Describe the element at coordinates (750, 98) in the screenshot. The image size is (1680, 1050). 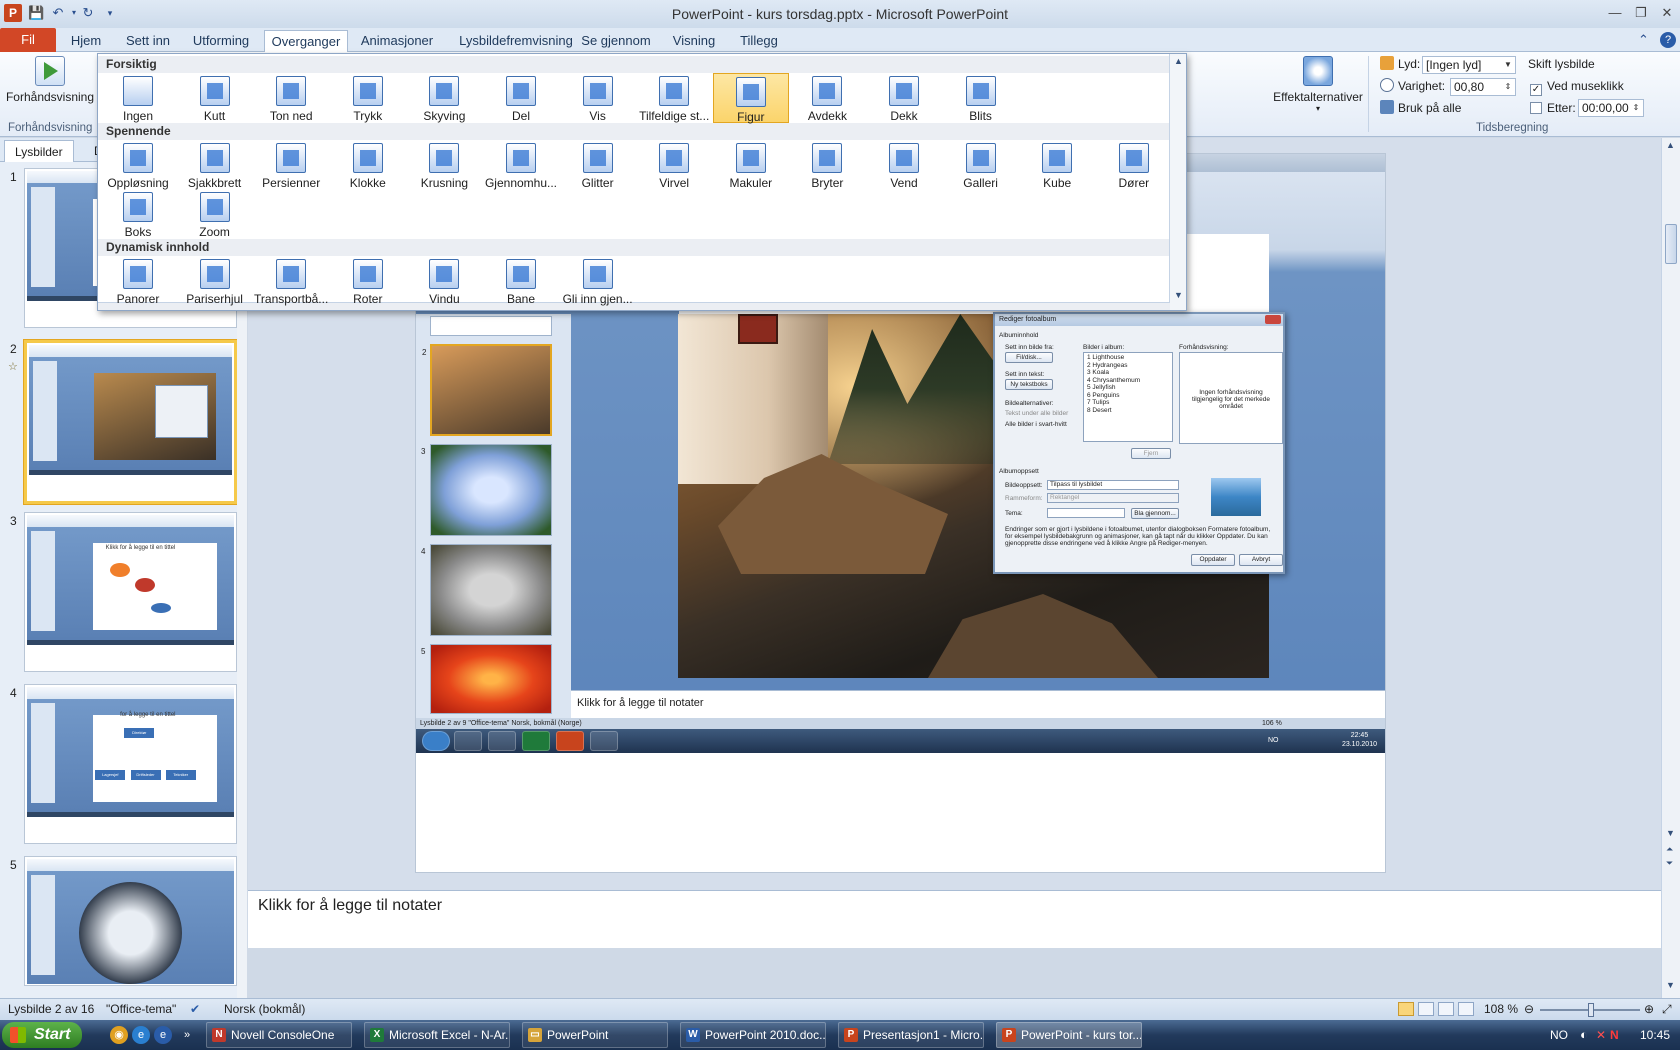
I see `transition-figur: Figur` at that location.